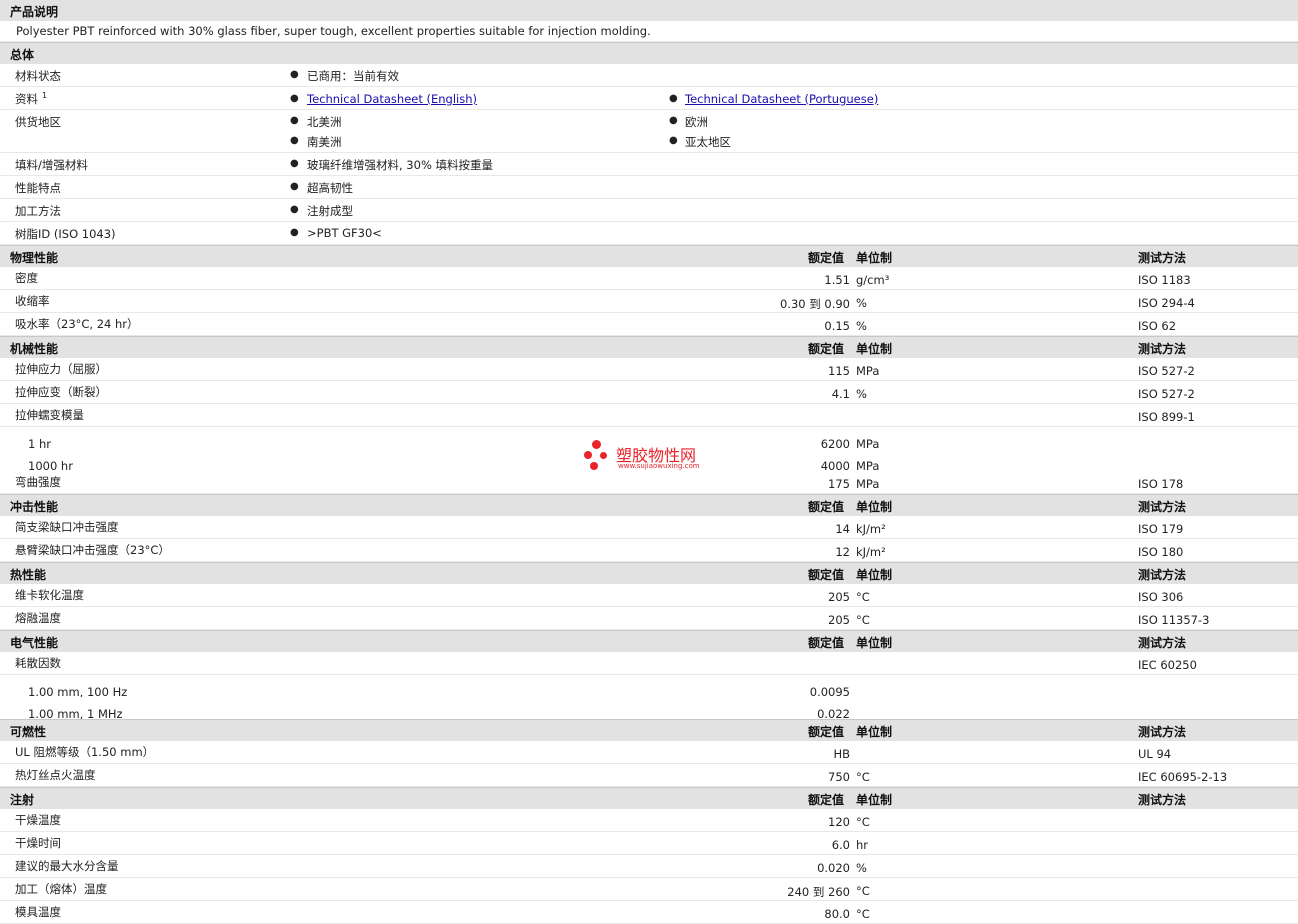 This screenshot has width=1298, height=924. I want to click on footnote-marker: 1, so click(45, 96).